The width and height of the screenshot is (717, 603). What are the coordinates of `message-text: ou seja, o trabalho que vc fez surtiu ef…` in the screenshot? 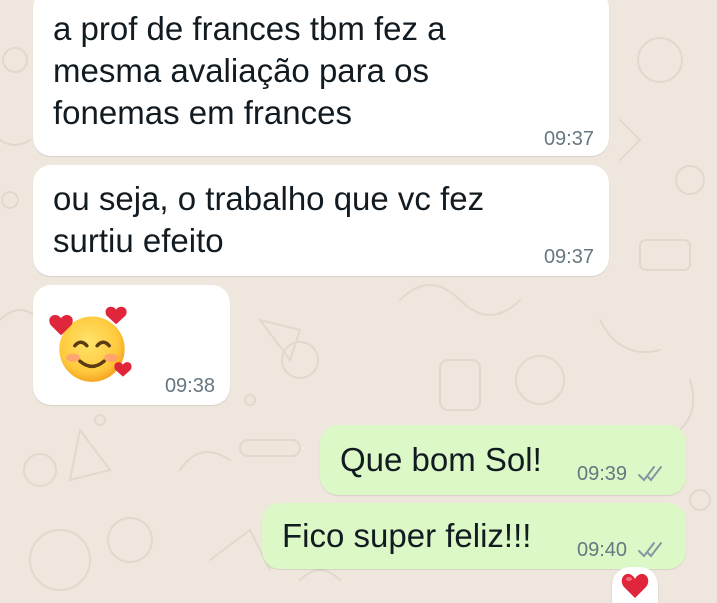 It's located at (269, 219).